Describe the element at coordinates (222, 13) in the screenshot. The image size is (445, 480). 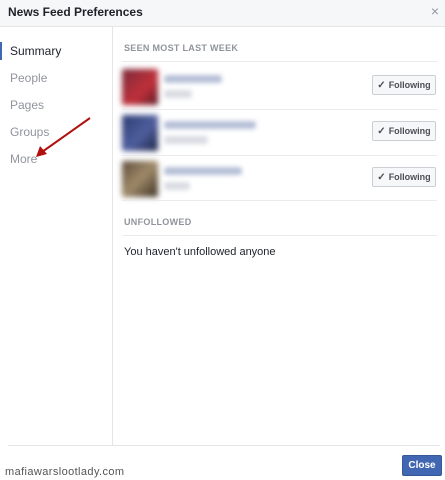
I see `dialog-titlebar: News Feed Preferences ×` at that location.